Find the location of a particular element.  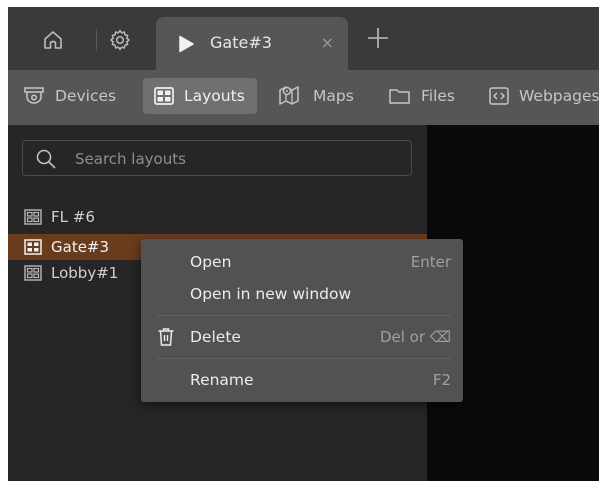

menu-item-delete: Delete Del or ⌫ is located at coordinates (302, 337).